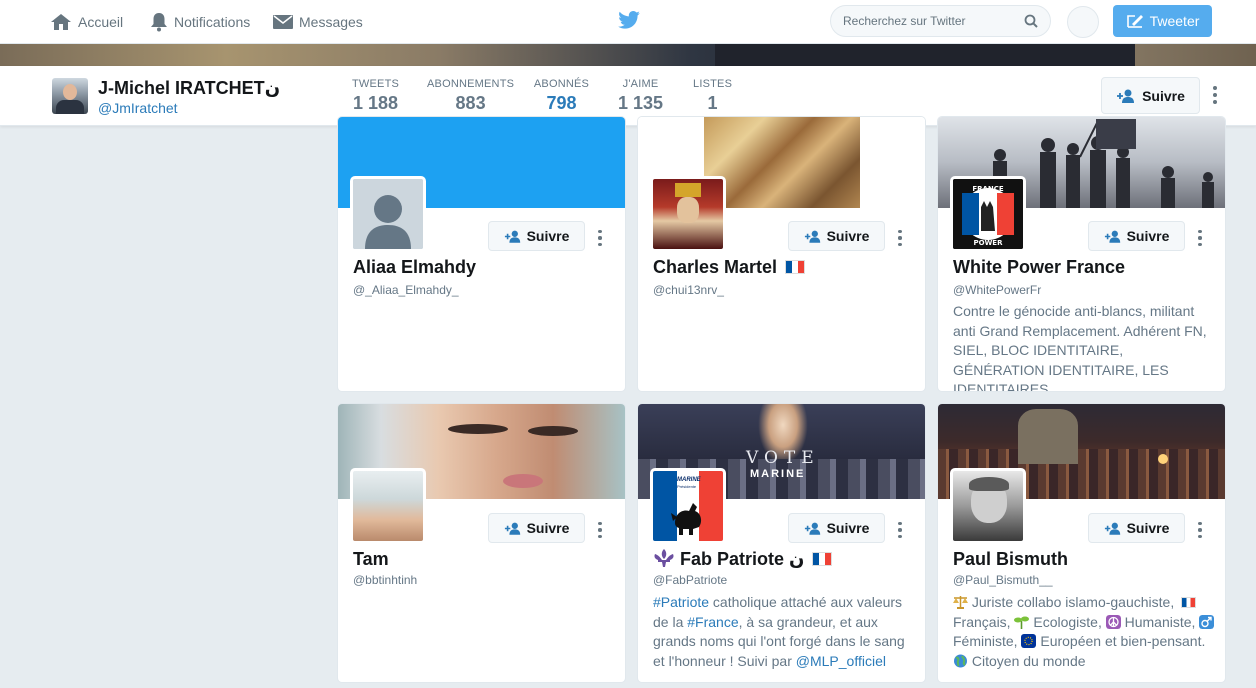  Describe the element at coordinates (189, 88) in the screenshot. I see `profile-name: J-Michel IRATCHETن` at that location.